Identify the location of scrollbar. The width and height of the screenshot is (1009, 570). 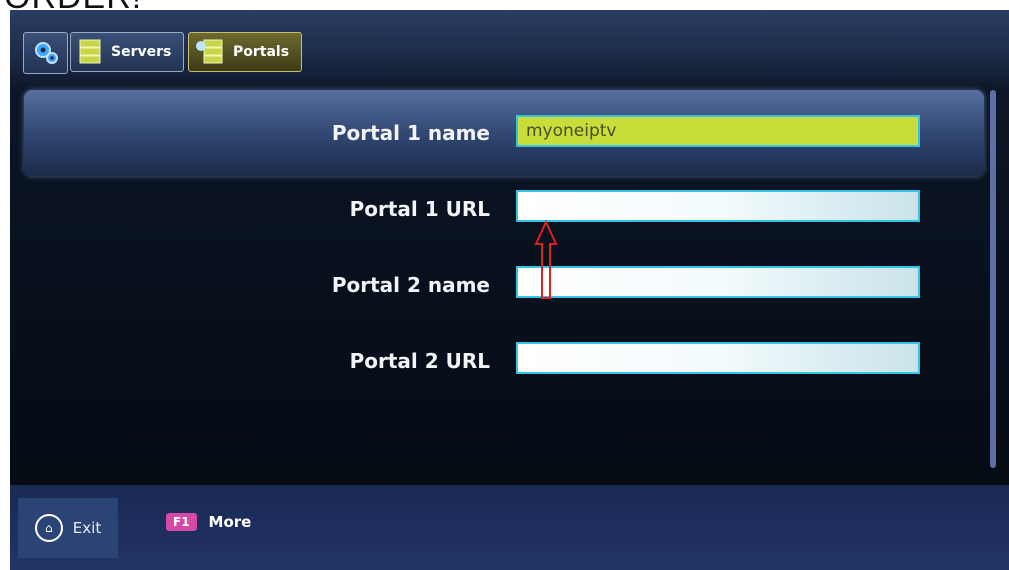
(993, 279).